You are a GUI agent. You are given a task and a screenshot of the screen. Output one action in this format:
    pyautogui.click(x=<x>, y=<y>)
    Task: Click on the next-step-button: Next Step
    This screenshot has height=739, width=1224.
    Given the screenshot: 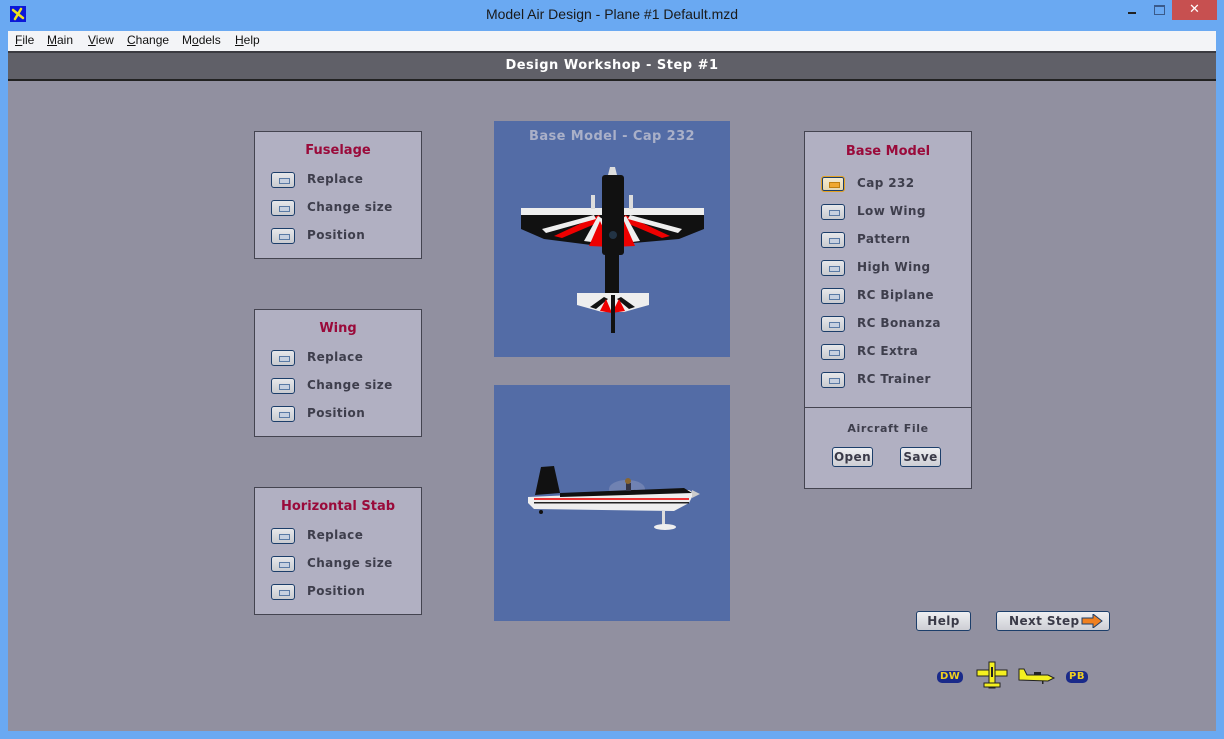 What is the action you would take?
    pyautogui.click(x=1053, y=621)
    